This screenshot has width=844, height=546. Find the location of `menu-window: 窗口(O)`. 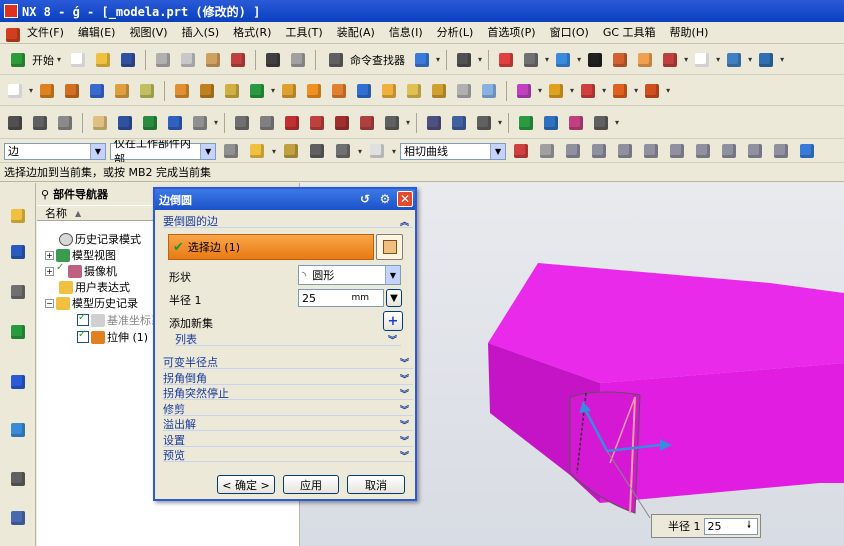

menu-window: 窗口(O) is located at coordinates (569, 33).